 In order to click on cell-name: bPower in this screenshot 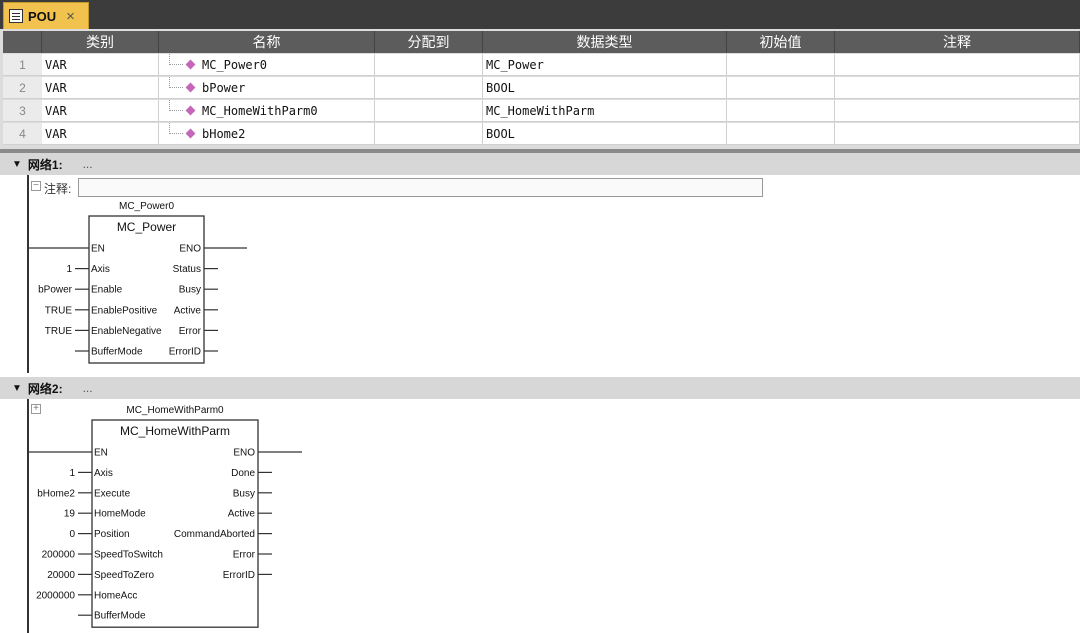, I will do `click(267, 88)`.